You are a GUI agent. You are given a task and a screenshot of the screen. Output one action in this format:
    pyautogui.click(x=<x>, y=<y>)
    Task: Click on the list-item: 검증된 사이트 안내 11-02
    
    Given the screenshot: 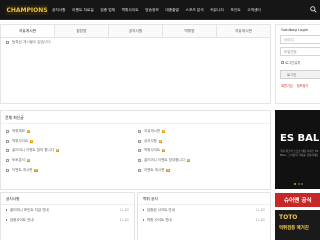 What is the action you would take?
    pyautogui.click(x=204, y=210)
    